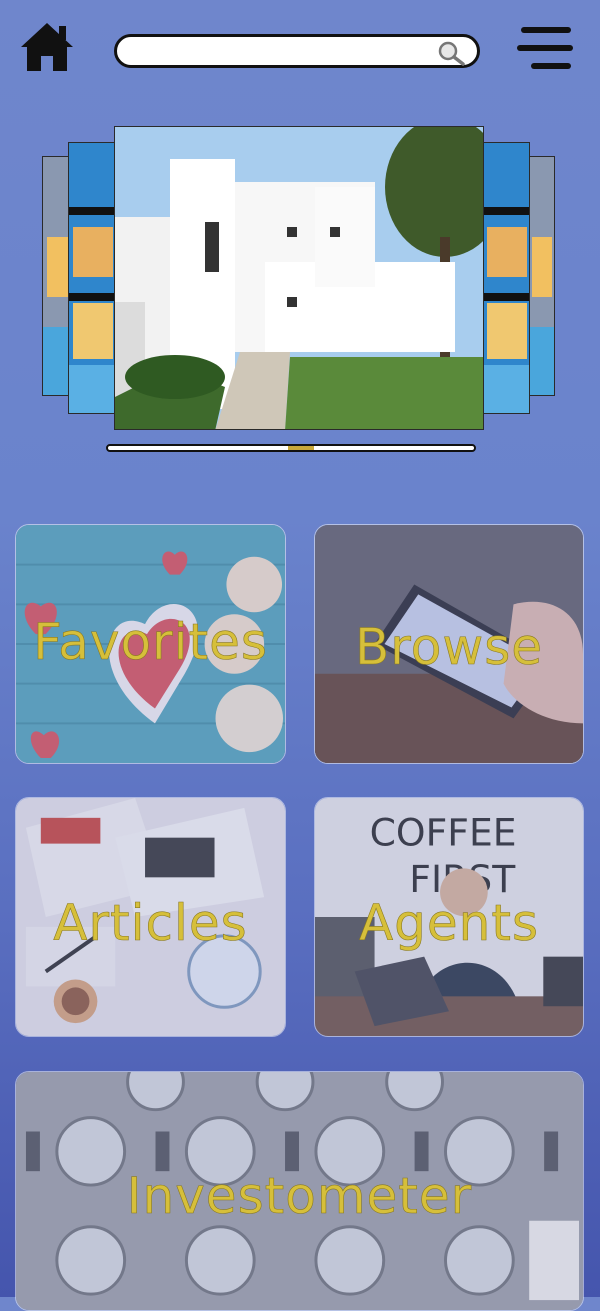 The width and height of the screenshot is (600, 1311). Describe the element at coordinates (449, 923) in the screenshot. I see `agents-label: Agents` at that location.